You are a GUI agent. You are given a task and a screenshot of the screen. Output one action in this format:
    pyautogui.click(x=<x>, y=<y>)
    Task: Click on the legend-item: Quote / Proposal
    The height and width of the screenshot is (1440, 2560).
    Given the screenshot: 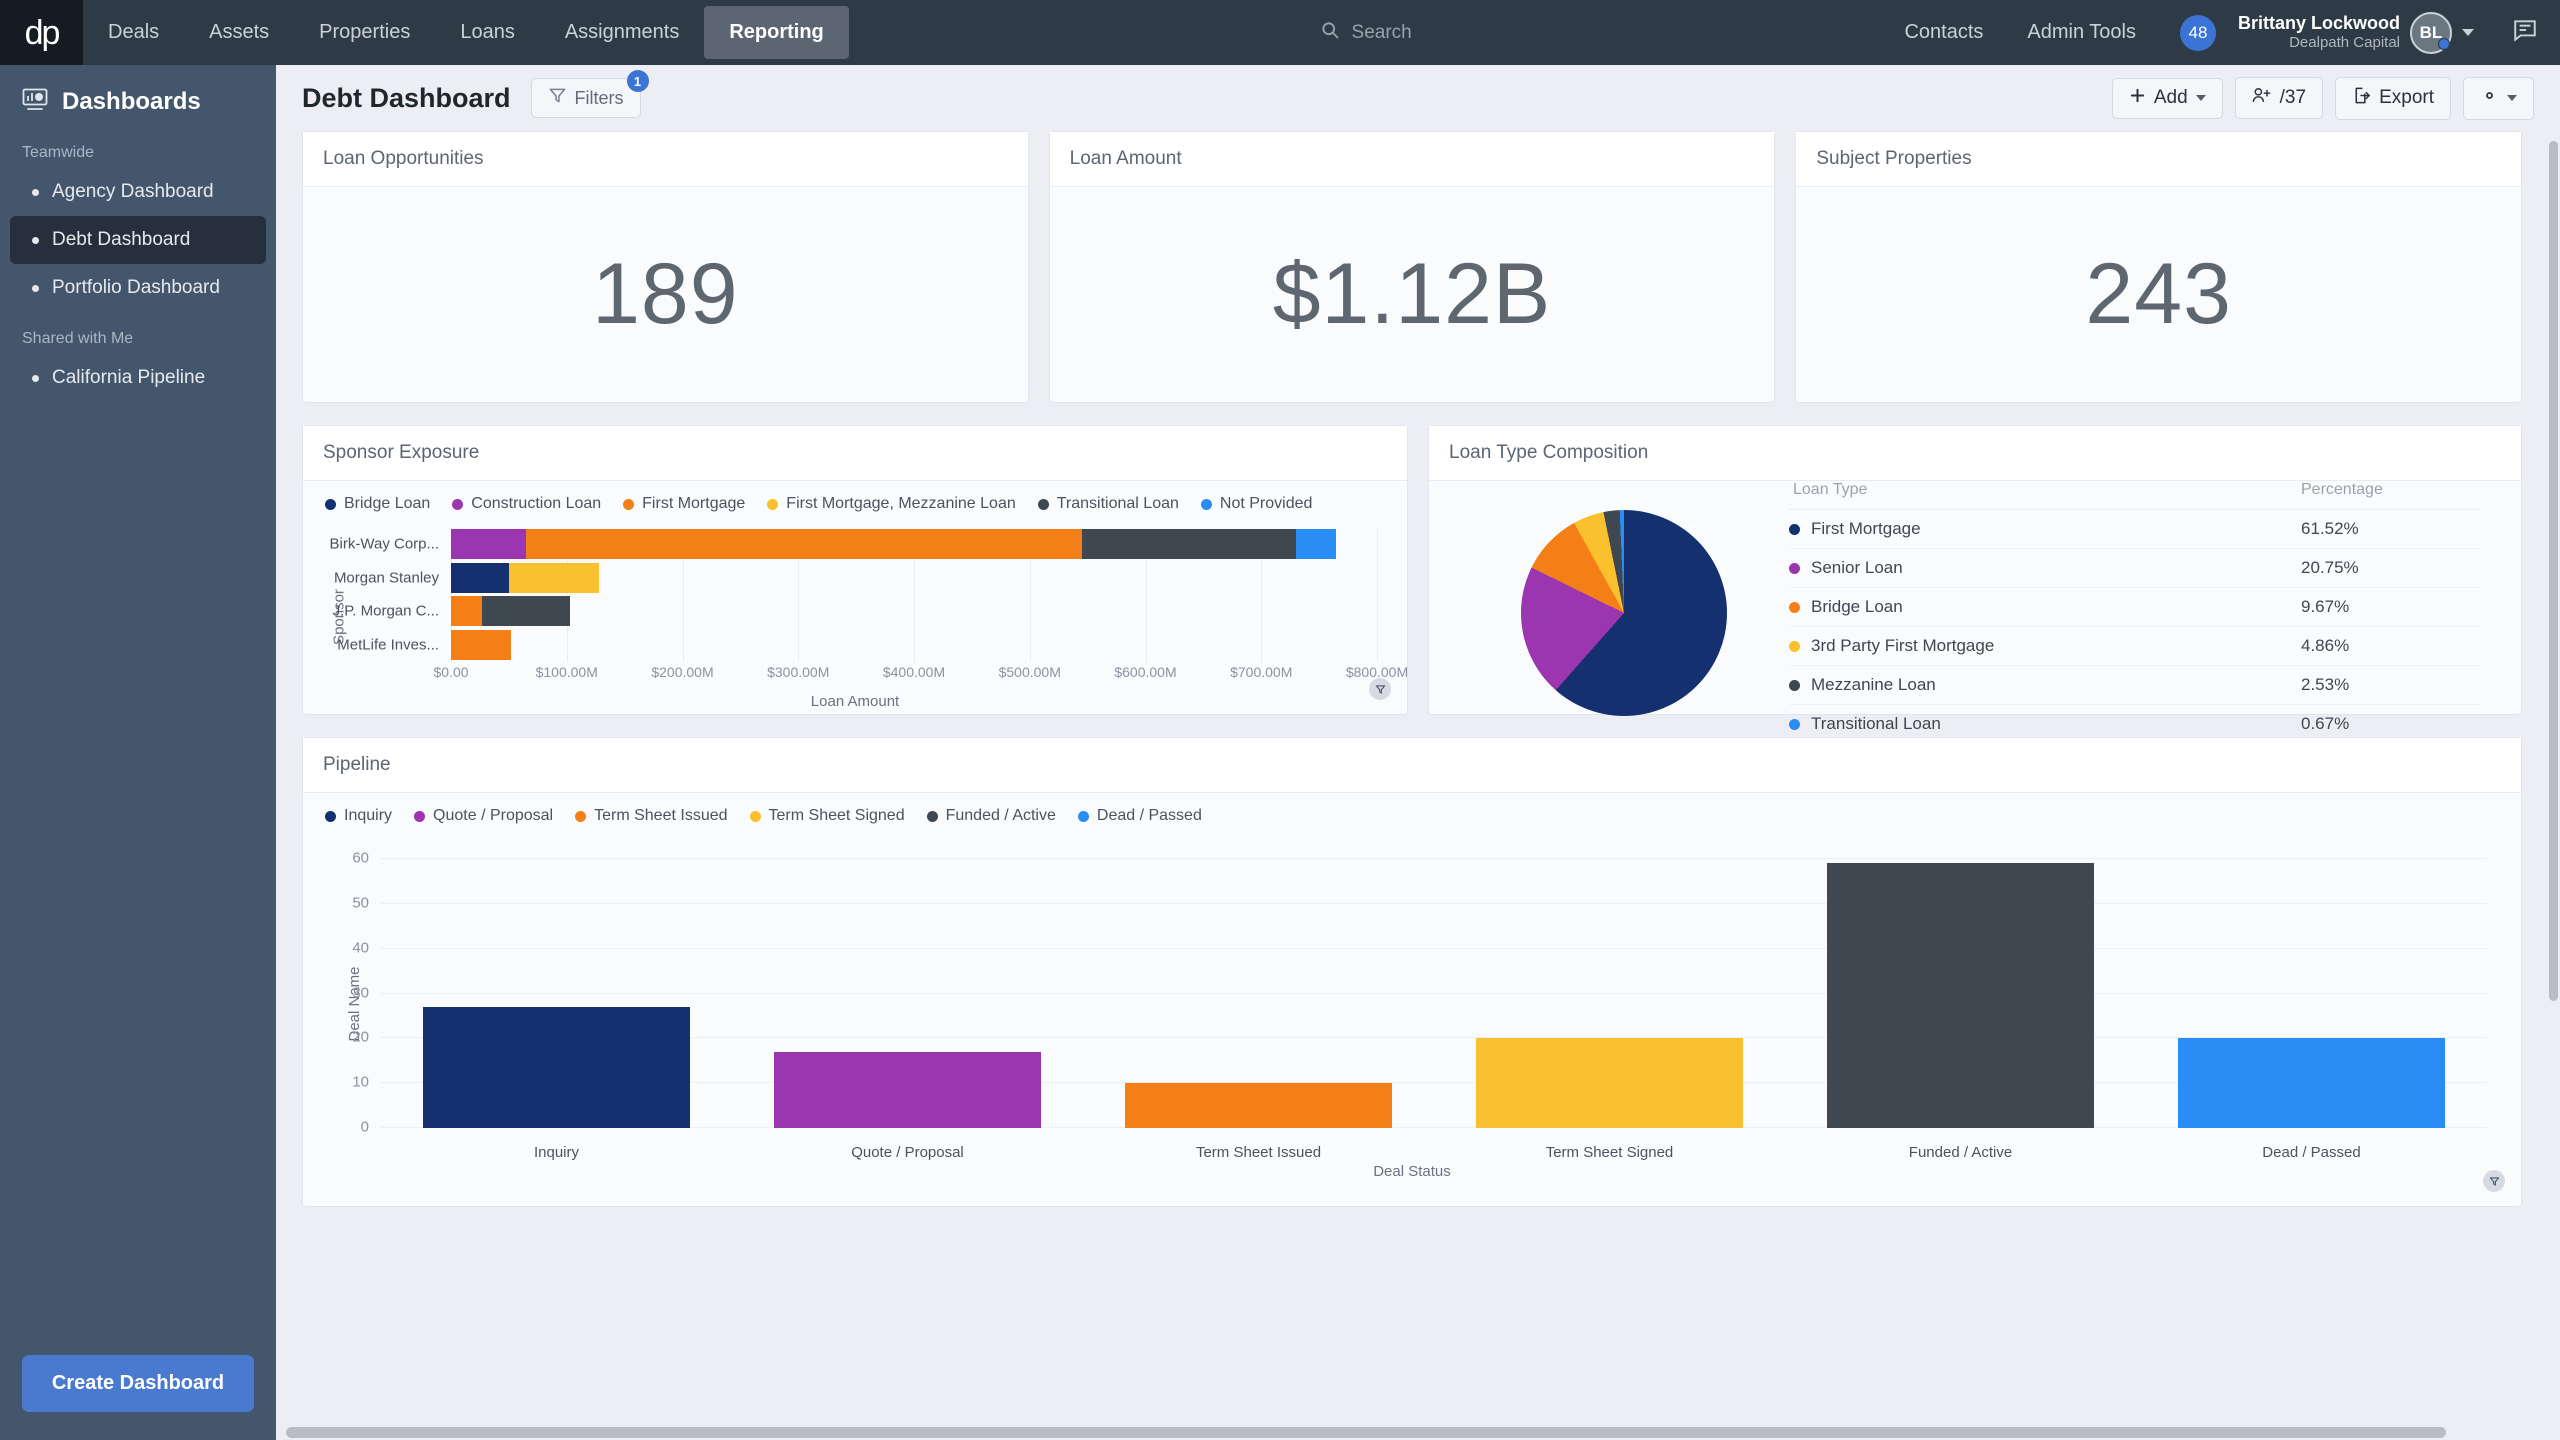 What is the action you would take?
    pyautogui.click(x=483, y=816)
    